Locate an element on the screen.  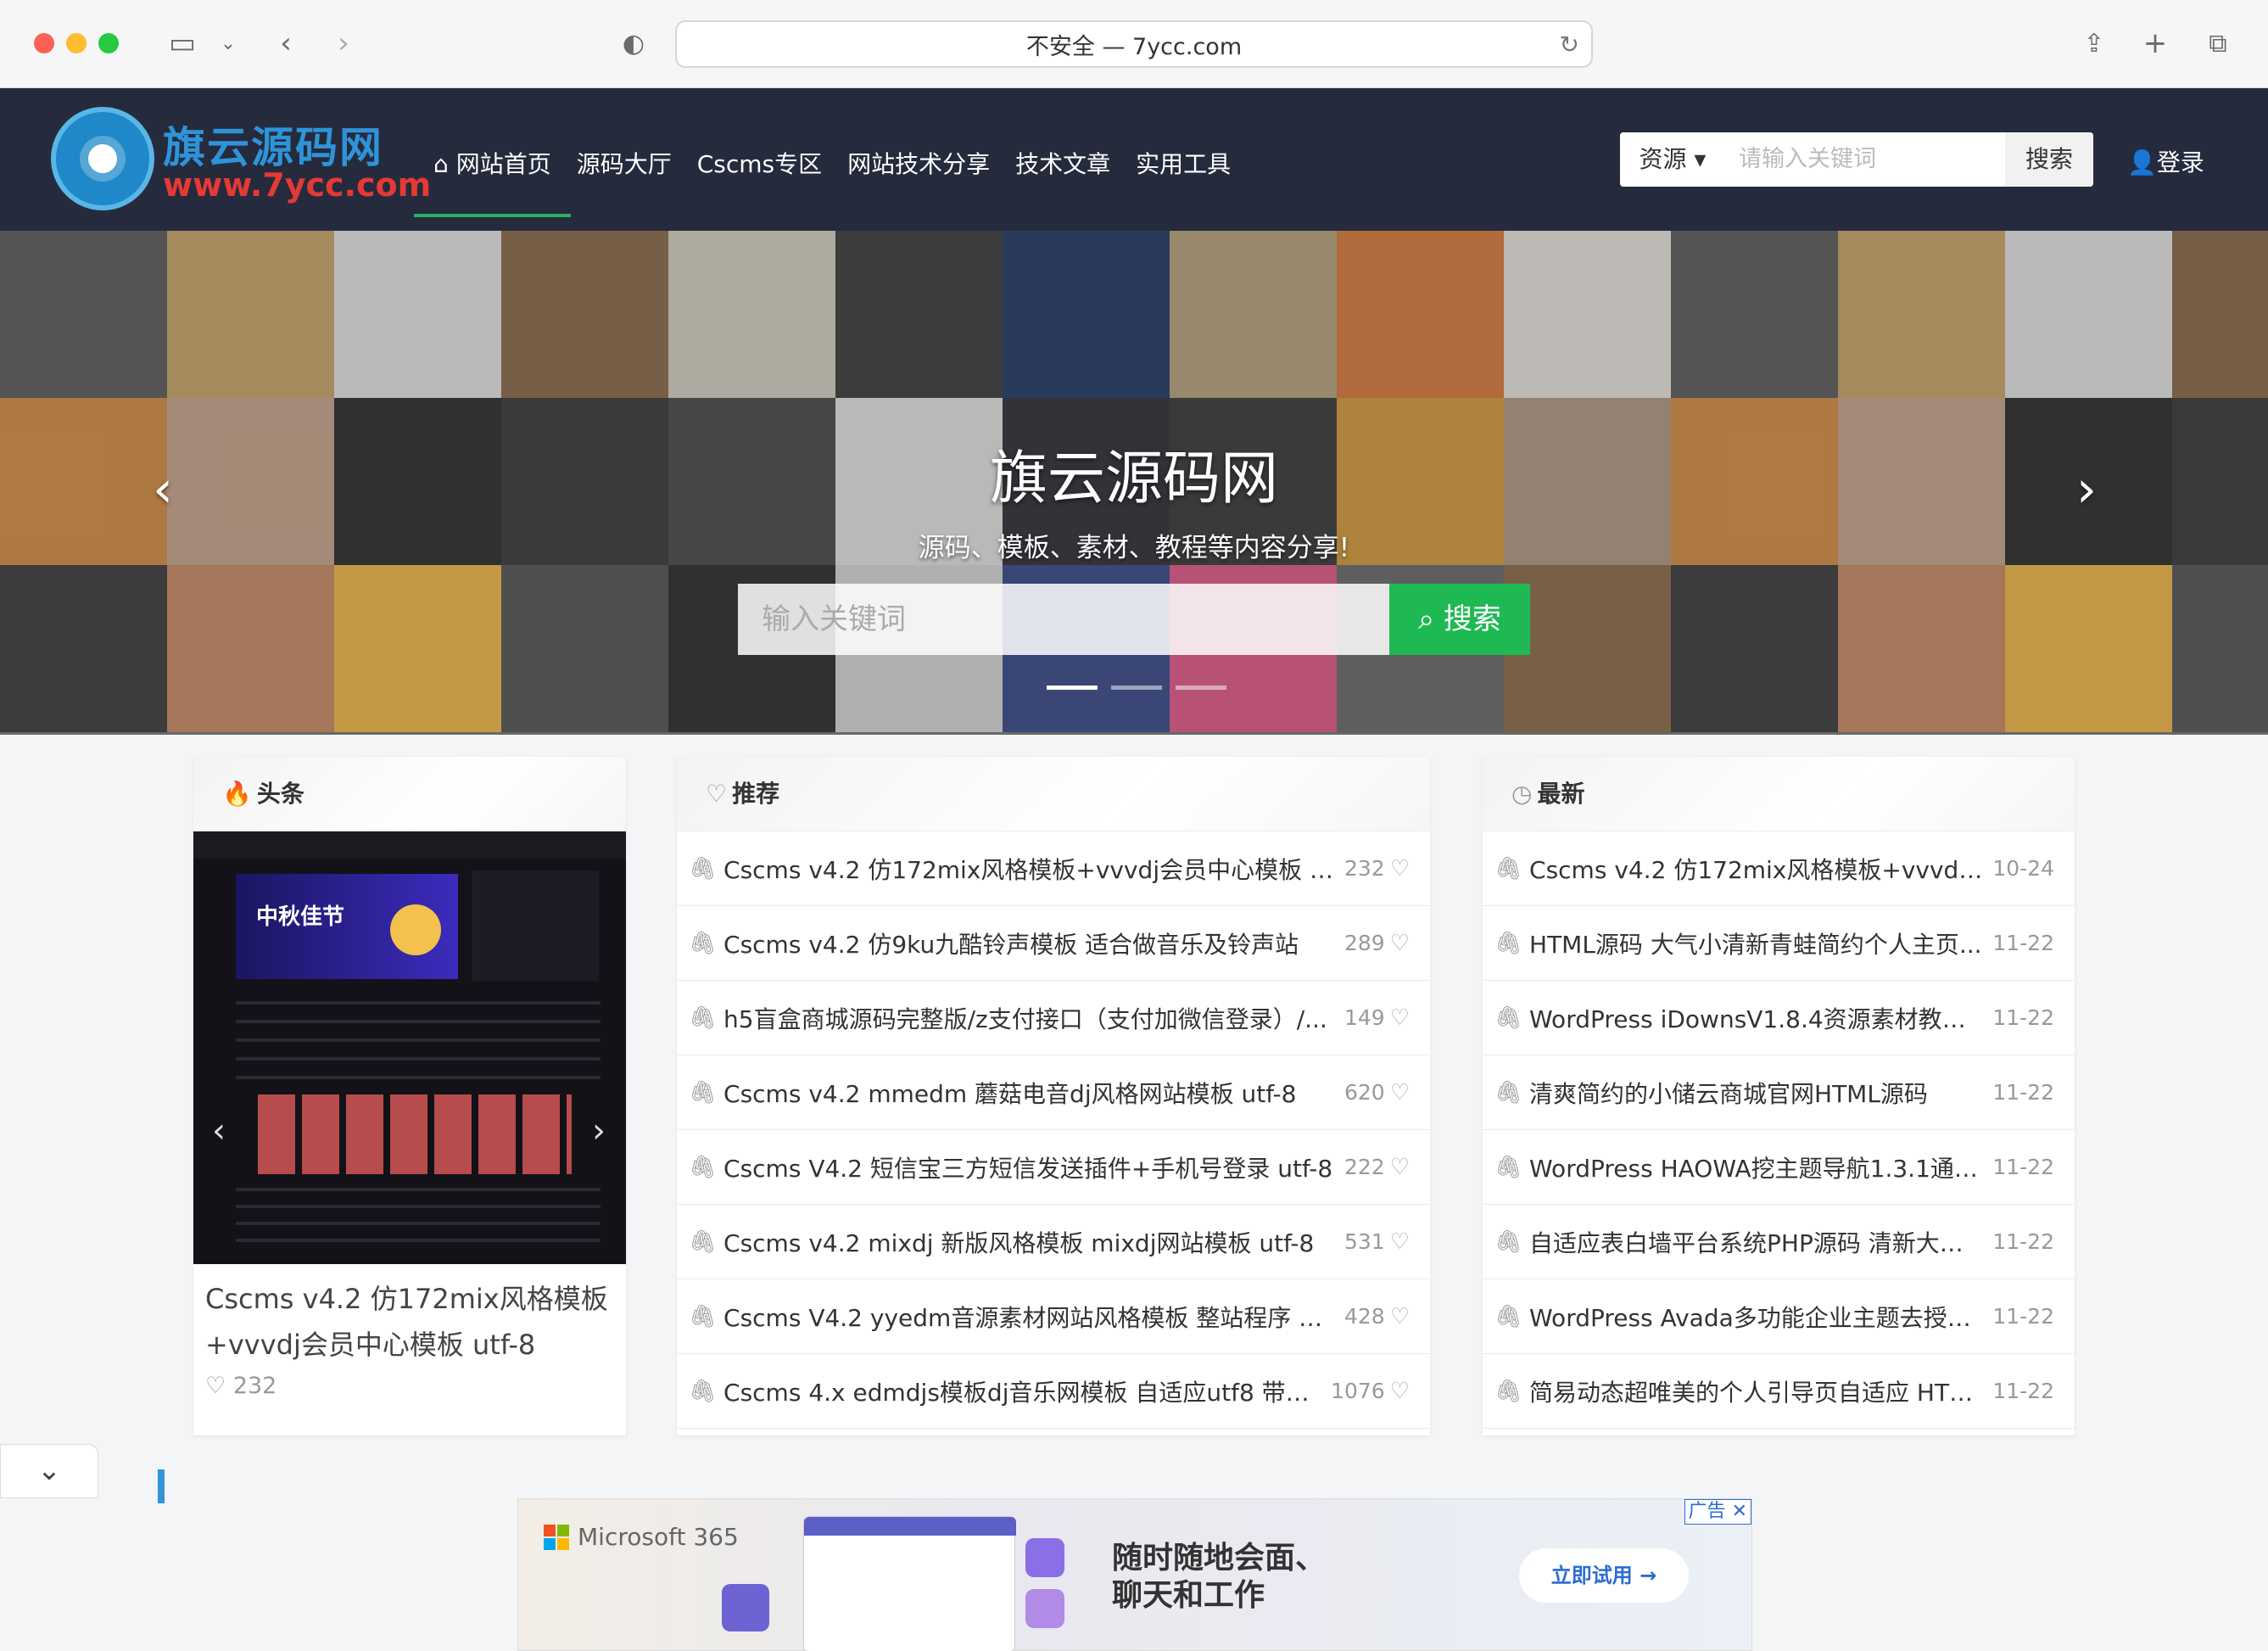
nav-tech-articles: 技术文章 is located at coordinates (1063, 163).